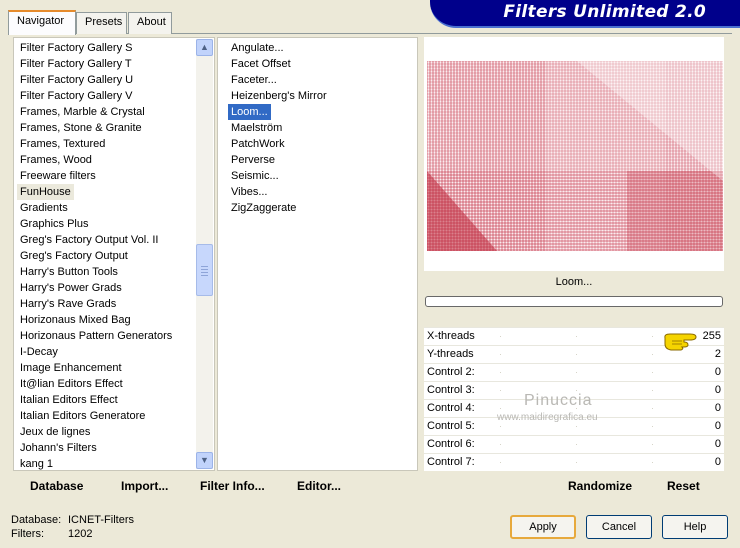  What do you see at coordinates (253, 160) in the screenshot?
I see `filter-item: Perverse` at bounding box center [253, 160].